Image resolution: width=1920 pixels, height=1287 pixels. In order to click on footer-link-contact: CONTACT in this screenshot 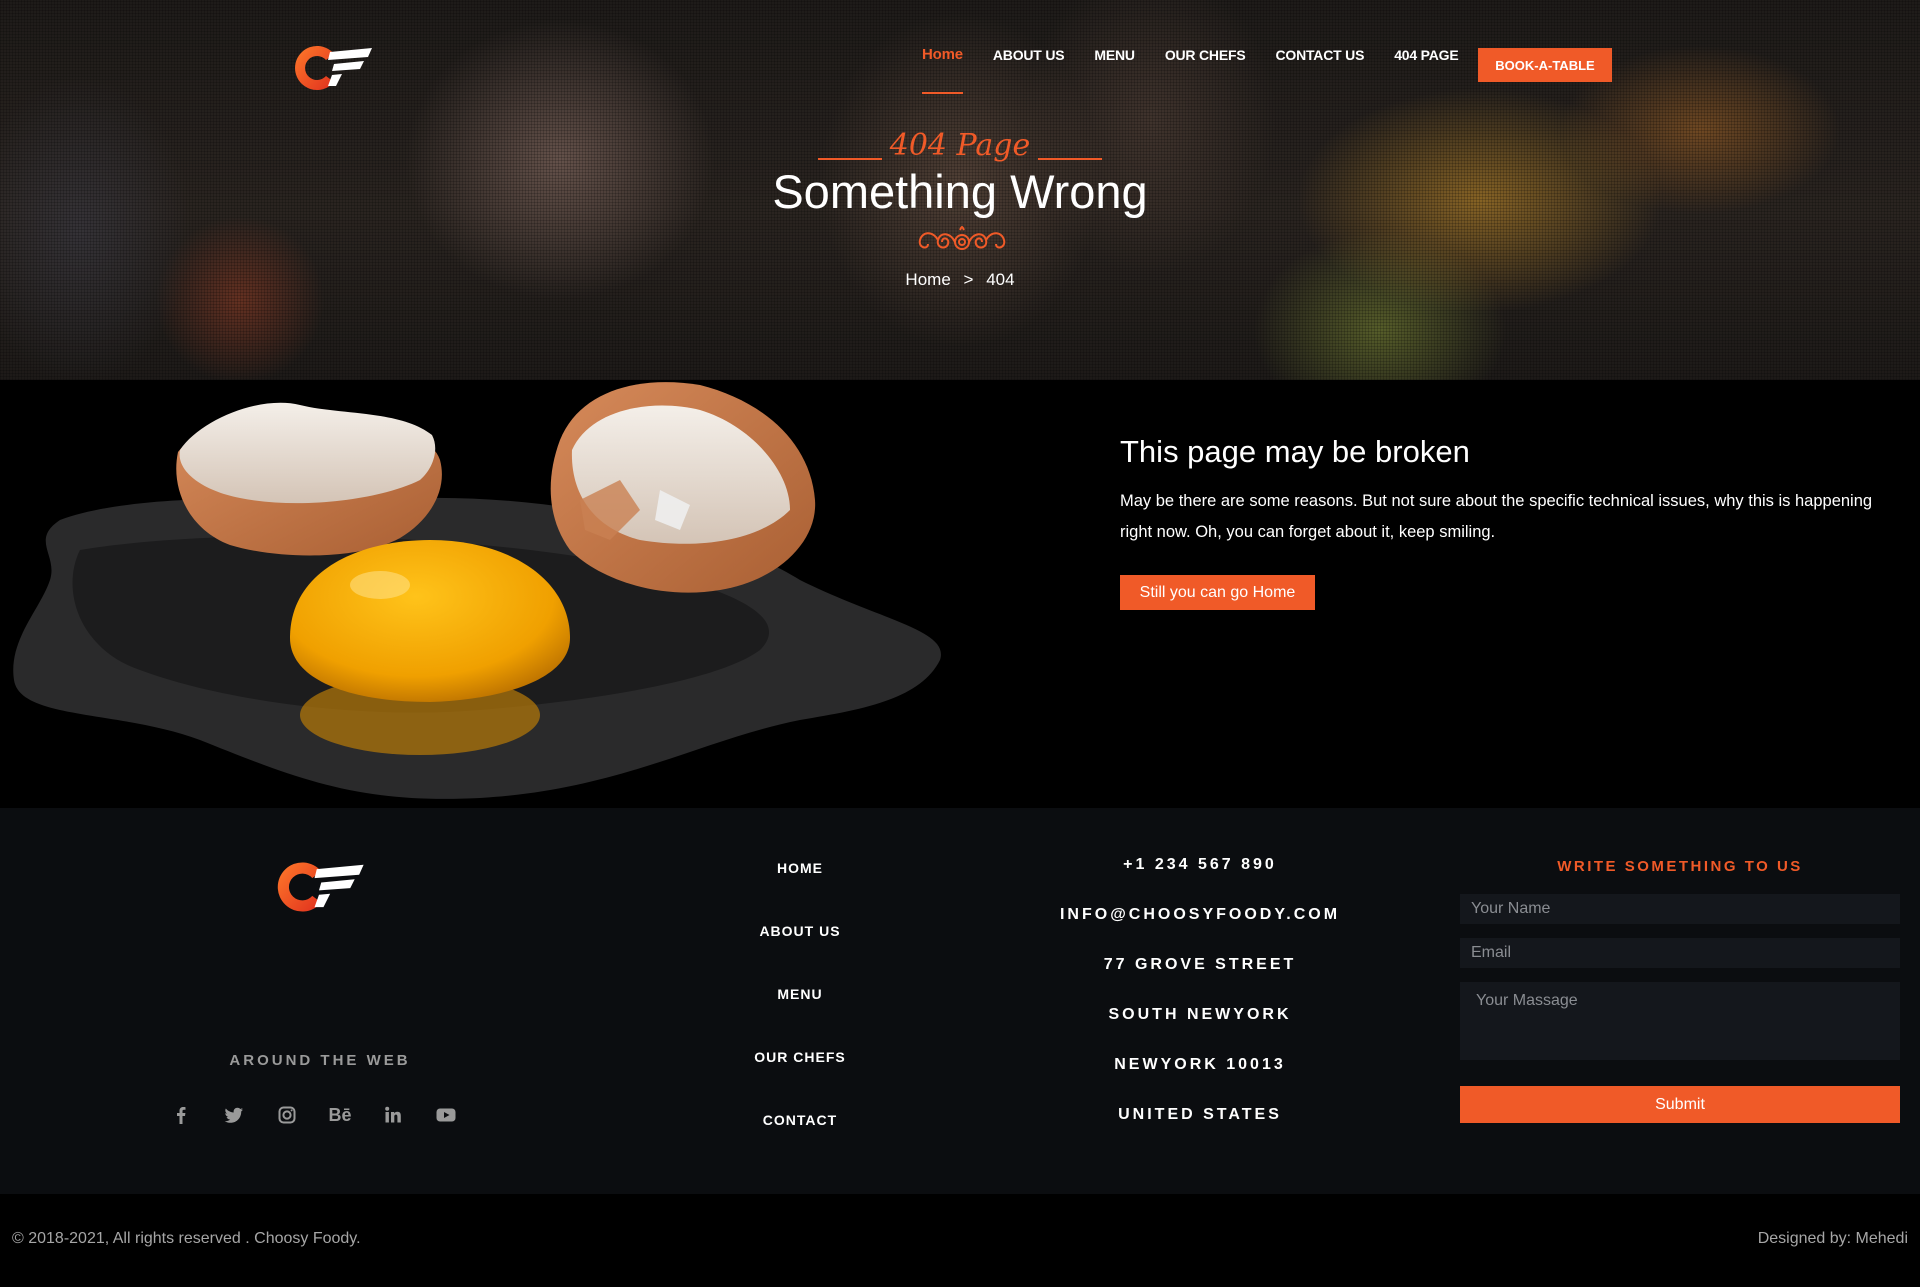, I will do `click(800, 1143)`.